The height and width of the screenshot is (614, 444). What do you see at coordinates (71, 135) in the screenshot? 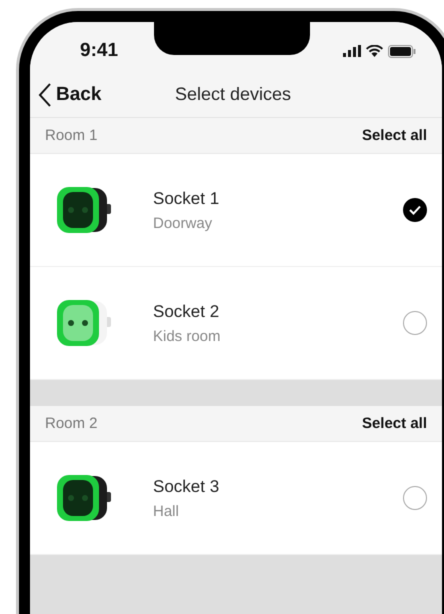
I see `room-name: Room 1` at bounding box center [71, 135].